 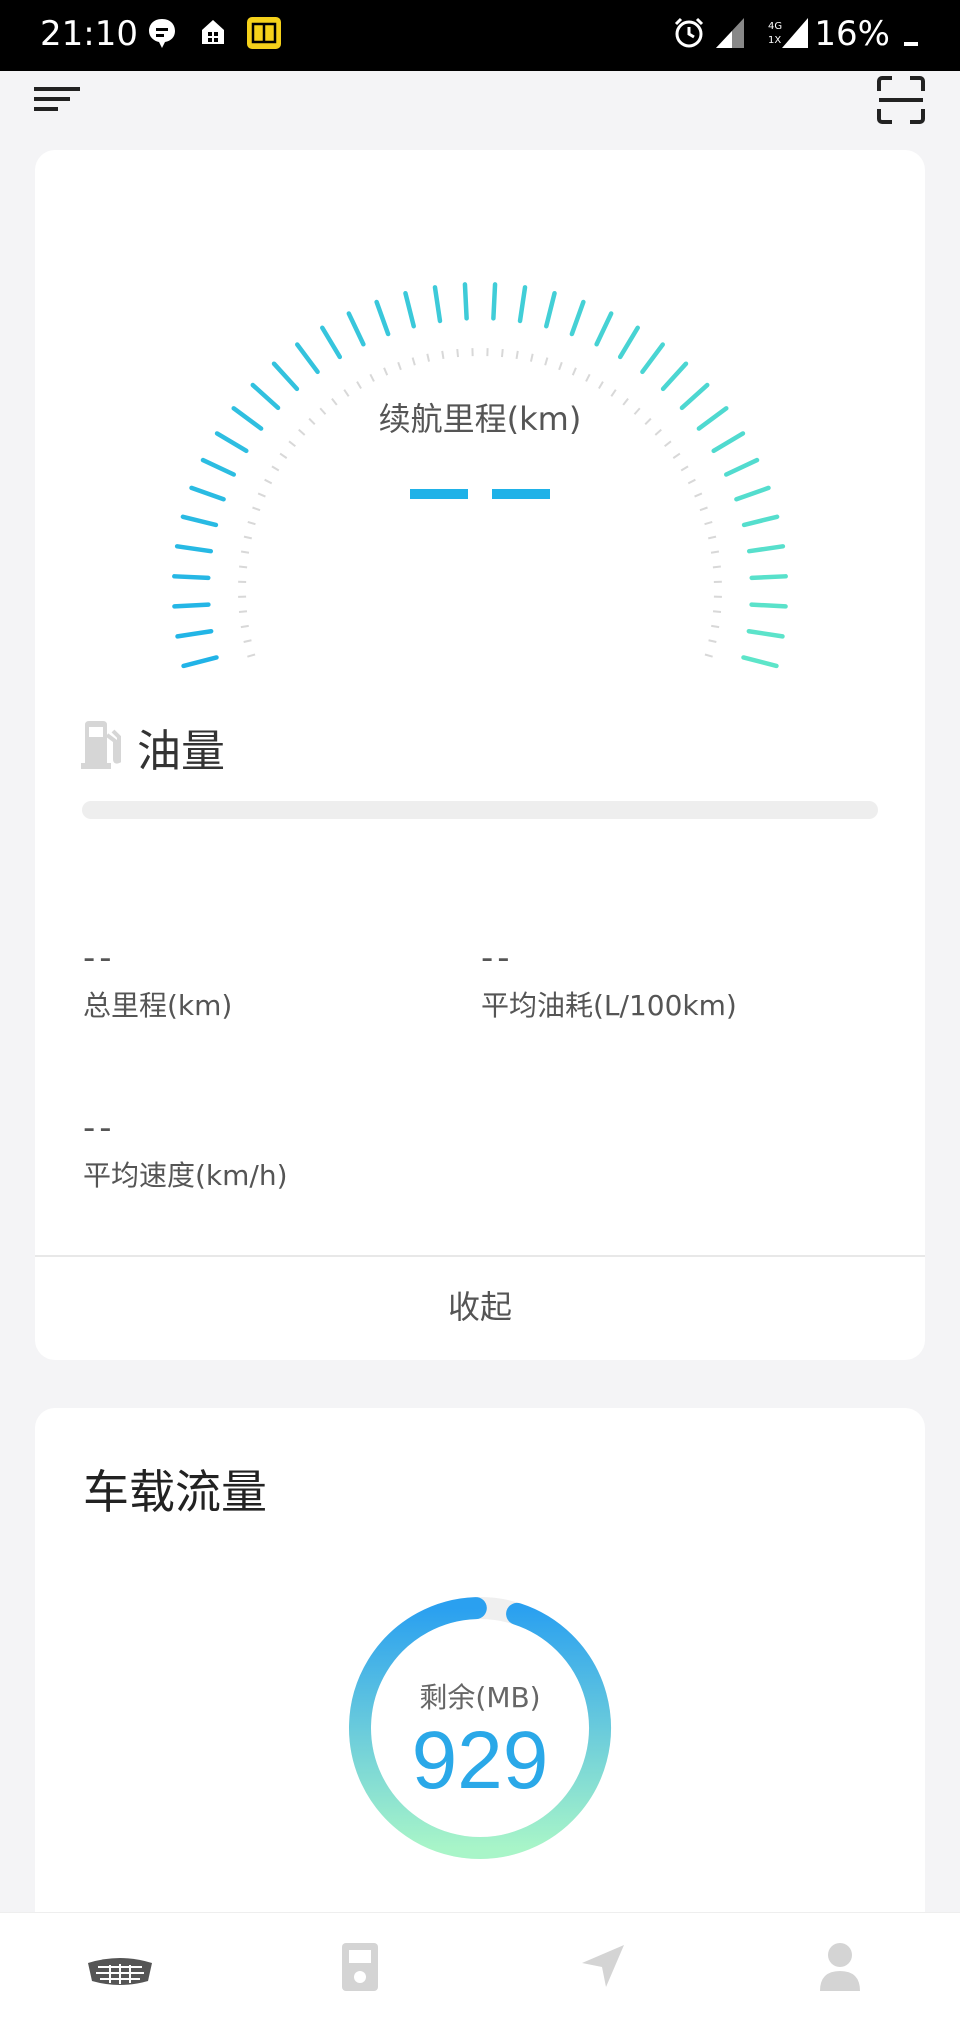 I want to click on fuel-pump-icon, so click(x=360, y=1967).